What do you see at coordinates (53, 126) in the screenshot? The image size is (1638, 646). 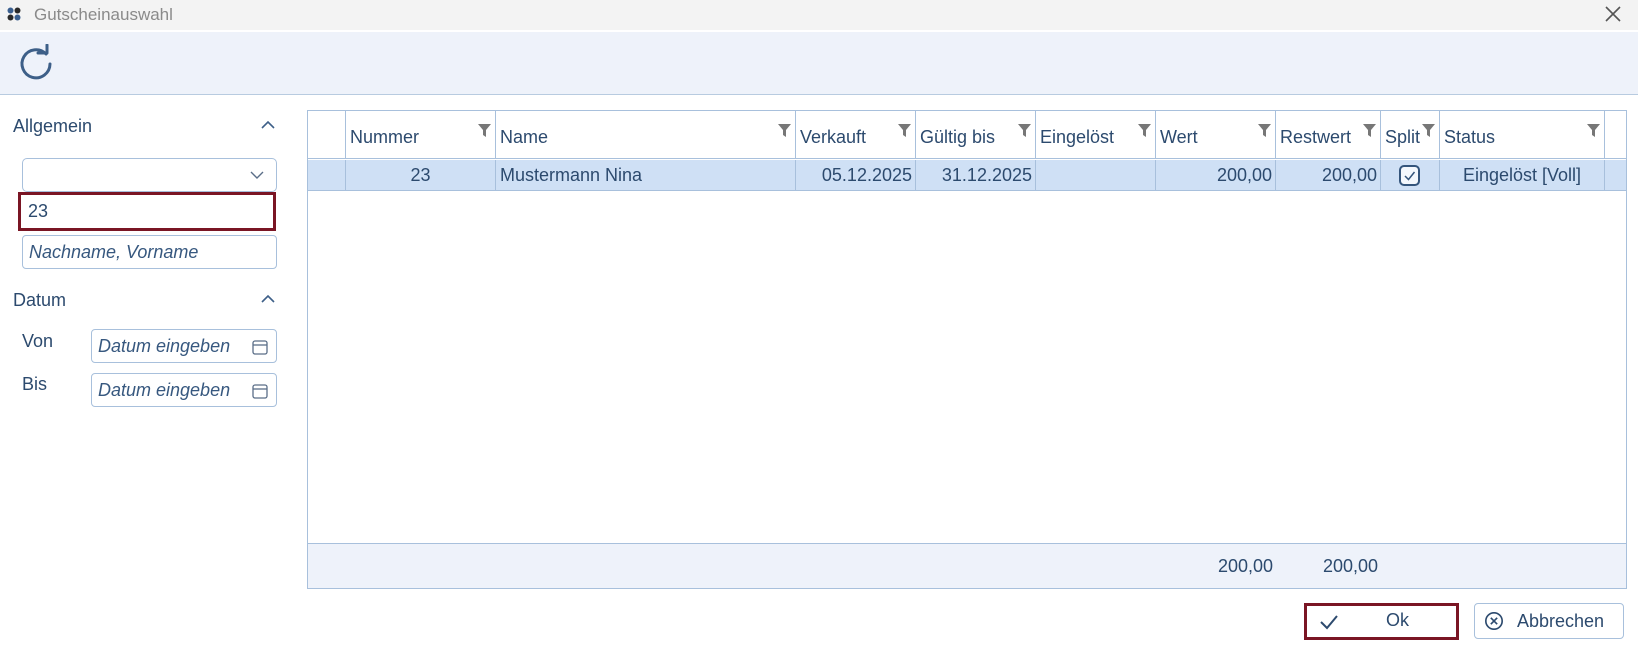 I see `section-general-title: Allgemein` at bounding box center [53, 126].